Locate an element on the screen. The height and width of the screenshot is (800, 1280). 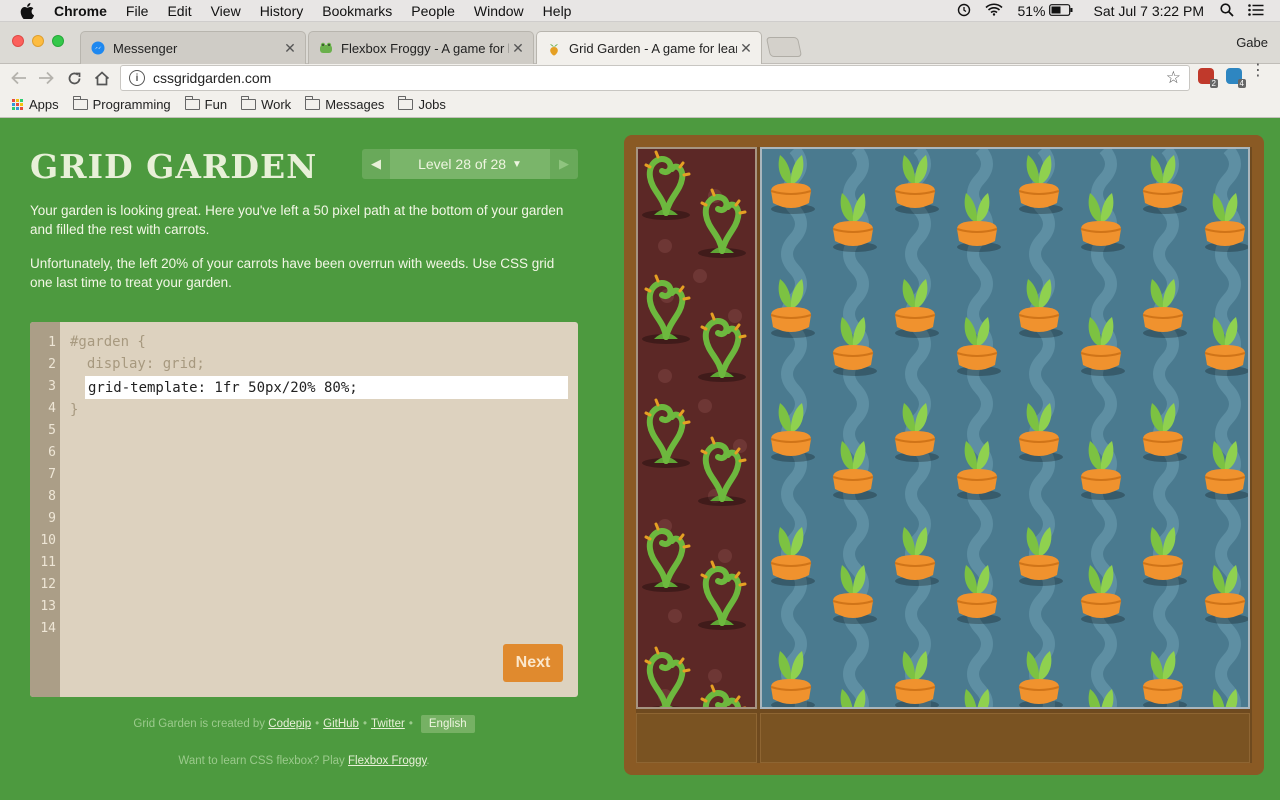
twitter-link: Twitter is located at coordinates (388, 724).